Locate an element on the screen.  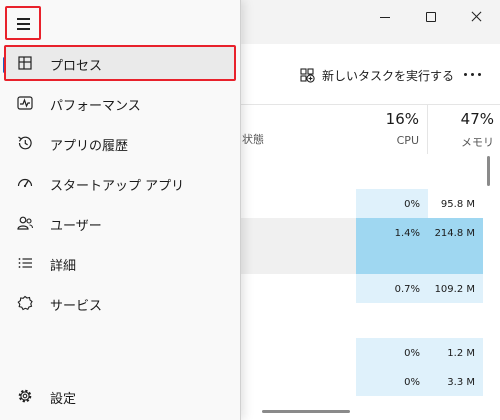
maximize-button is located at coordinates (431, 17).